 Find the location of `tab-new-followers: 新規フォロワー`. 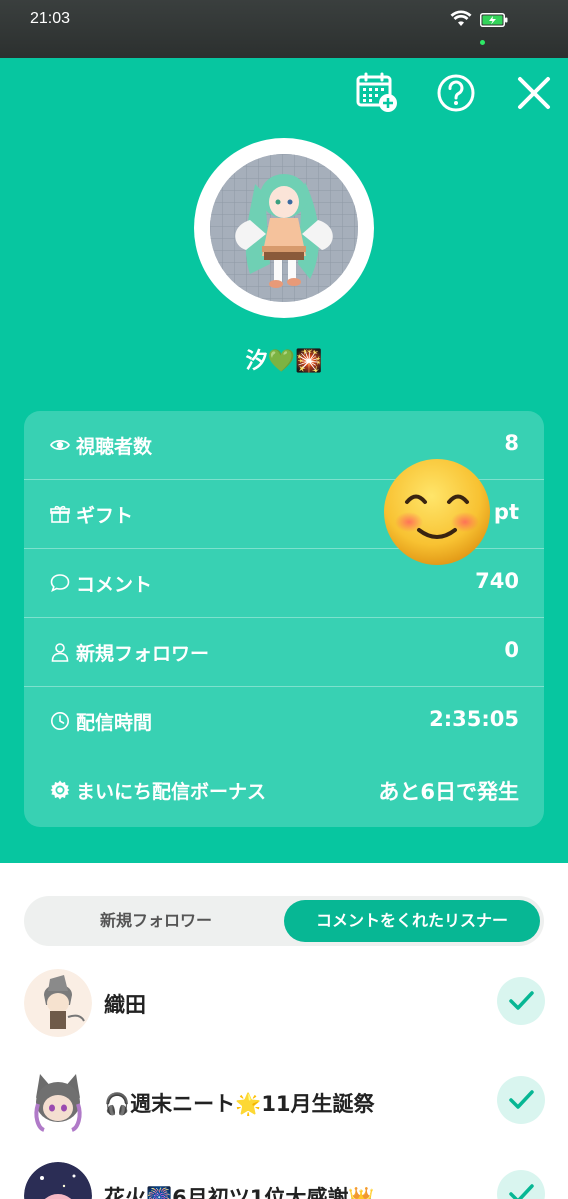

tab-new-followers: 新規フォロワー is located at coordinates (156, 921).